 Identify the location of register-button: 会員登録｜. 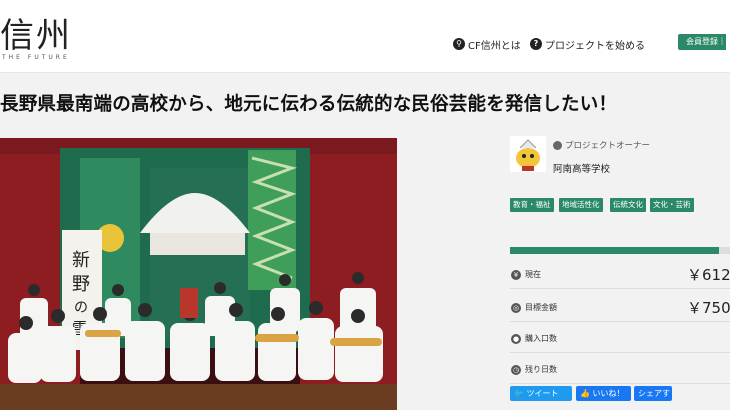
(702, 42).